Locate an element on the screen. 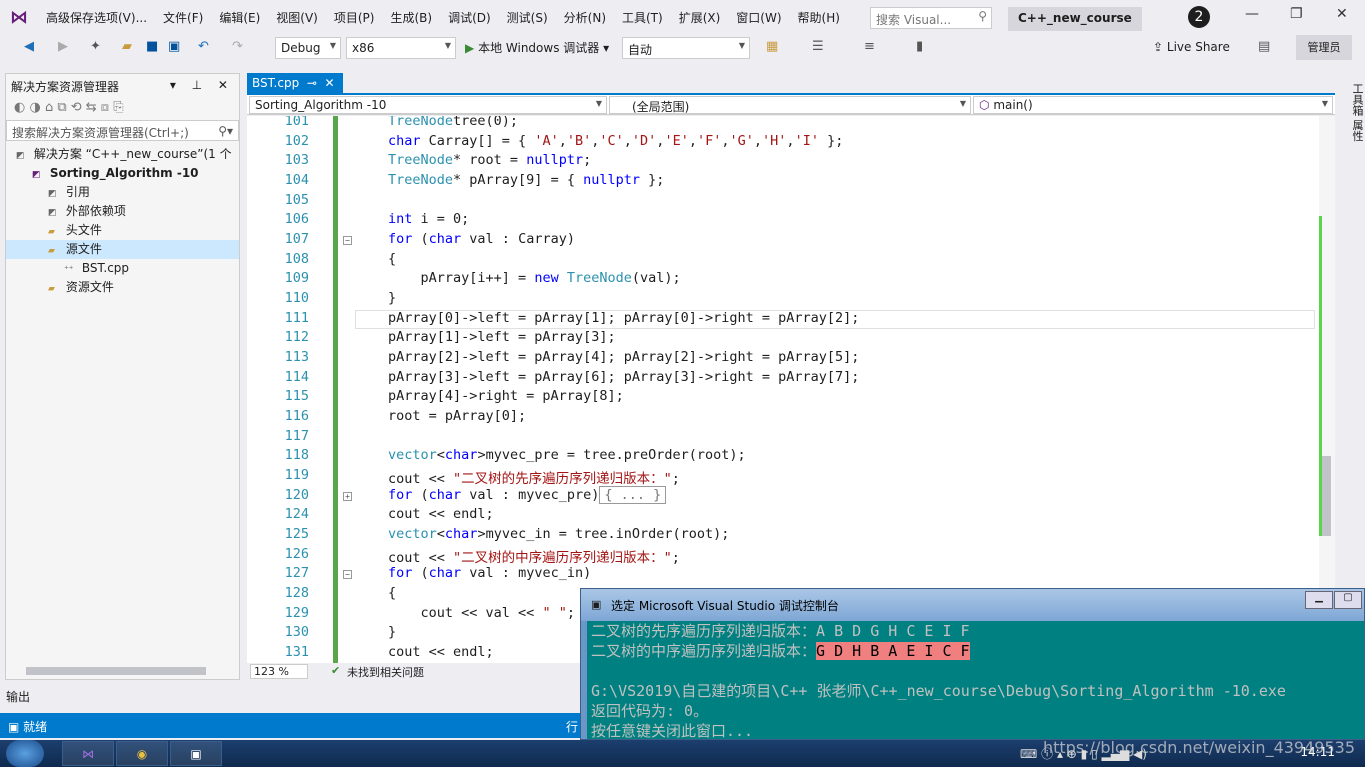  feedback-icon: ▤ is located at coordinates (1264, 46).